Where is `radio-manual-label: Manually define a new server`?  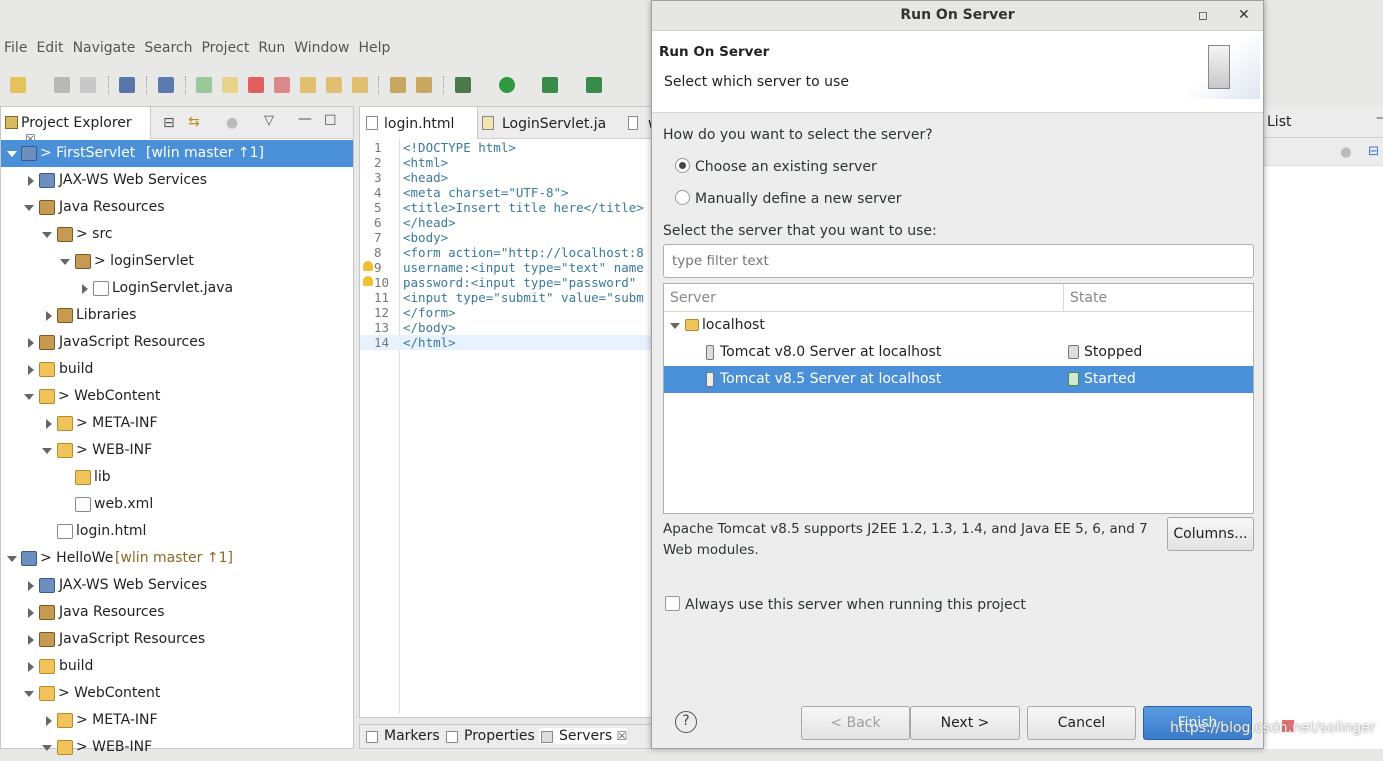
radio-manual-label: Manually define a new server is located at coordinates (798, 199).